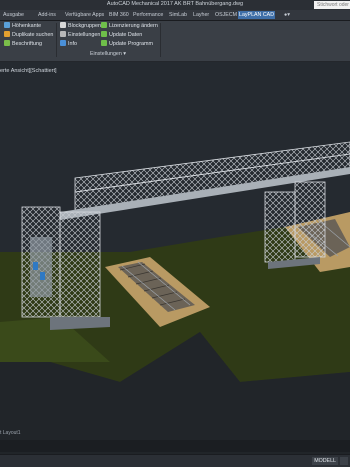 This screenshot has height=467, width=350. Describe the element at coordinates (280, 227) in the screenshot. I see `right-tower` at that location.